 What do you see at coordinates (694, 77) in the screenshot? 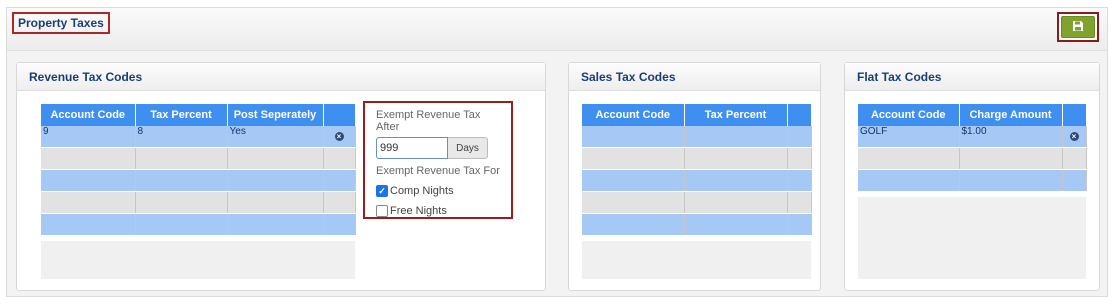
I see `sales-panel-header: Sales Tax Codes` at bounding box center [694, 77].